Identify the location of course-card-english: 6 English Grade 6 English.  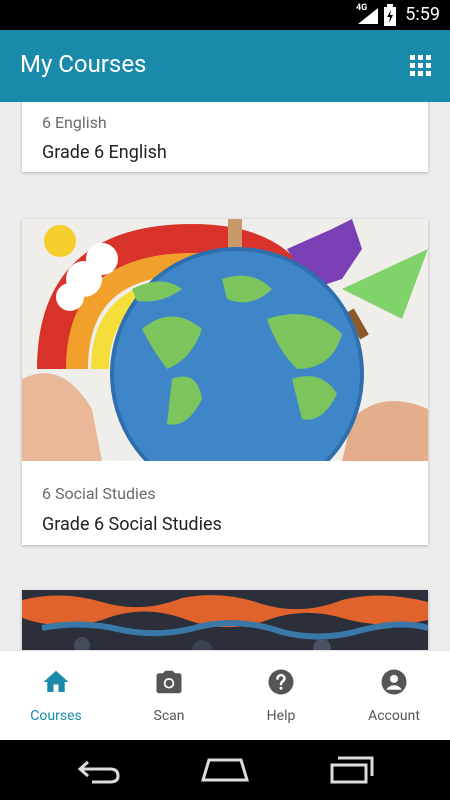
(225, 137).